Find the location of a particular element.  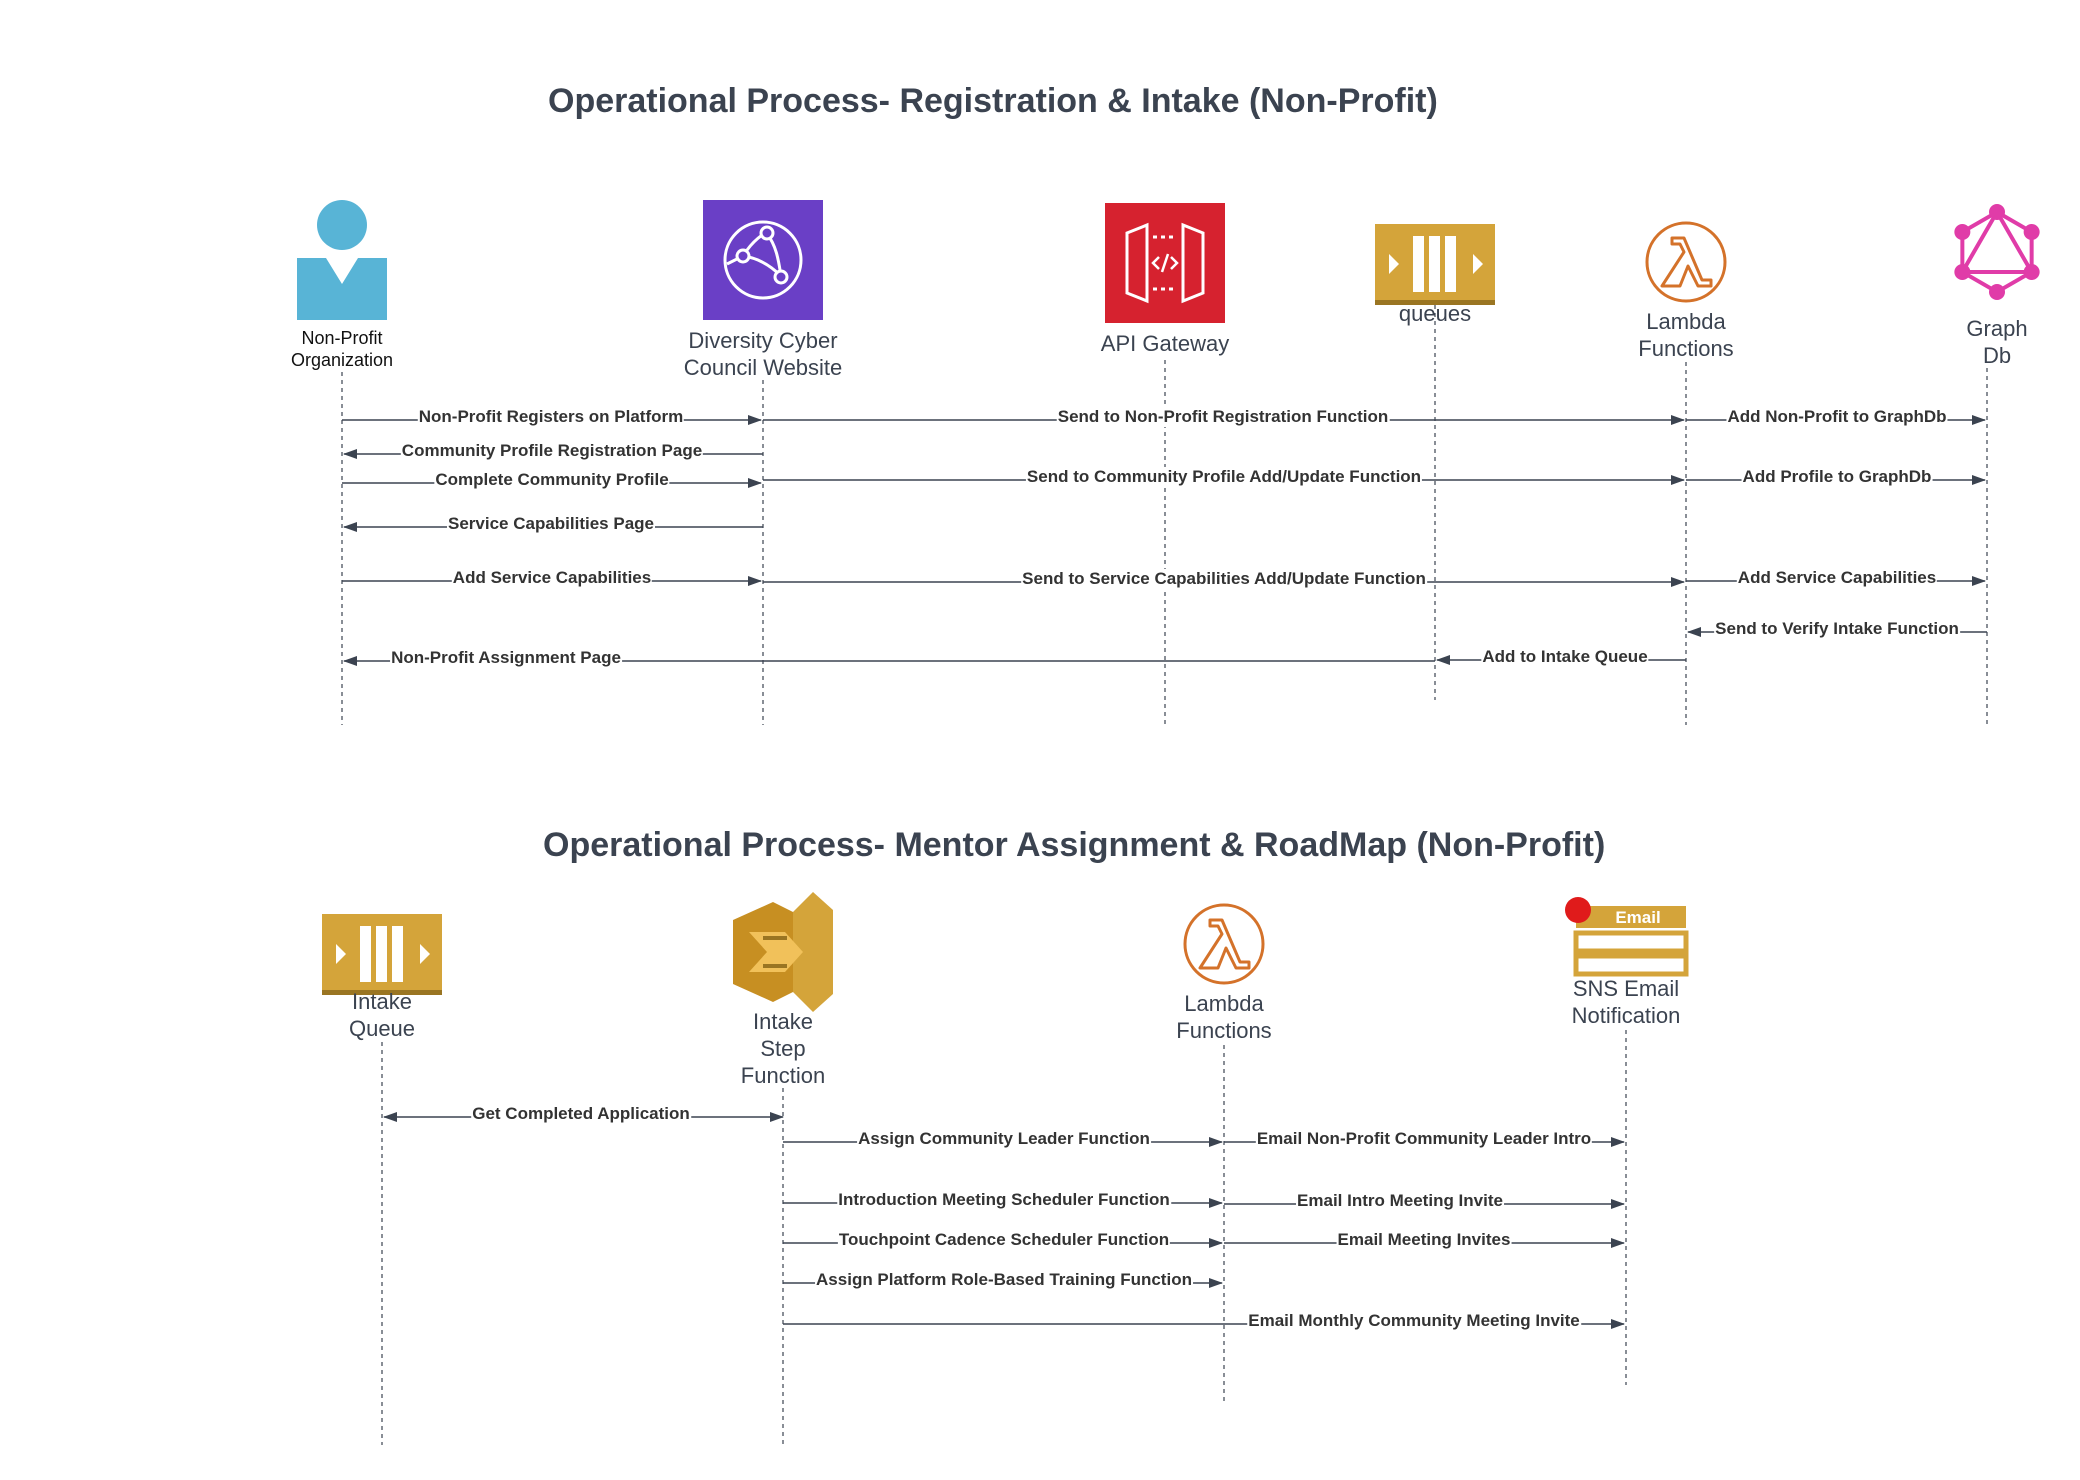

actor-label-lam: Lambda Functions is located at coordinates (1685, 335).